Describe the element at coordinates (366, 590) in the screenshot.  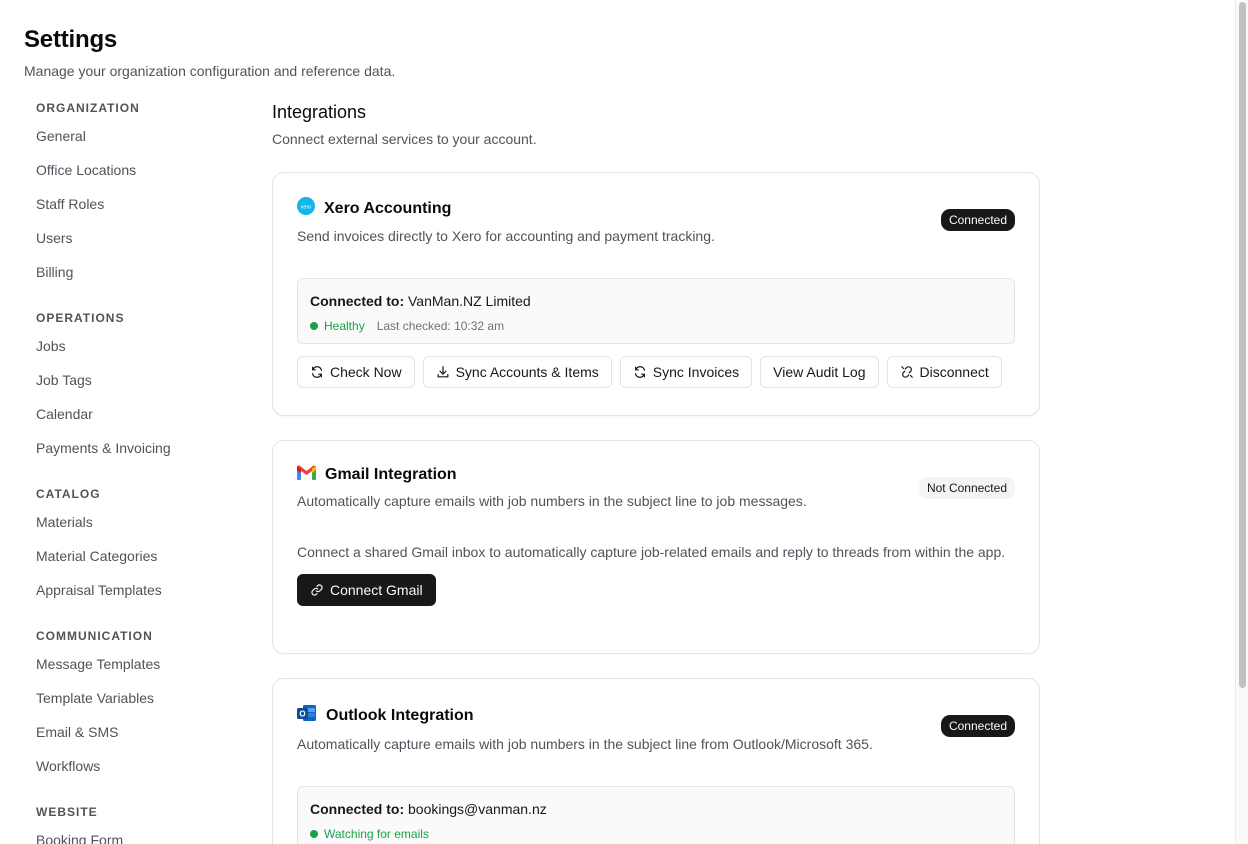
I see `connect-gmail-button: Connect Gmail` at that location.